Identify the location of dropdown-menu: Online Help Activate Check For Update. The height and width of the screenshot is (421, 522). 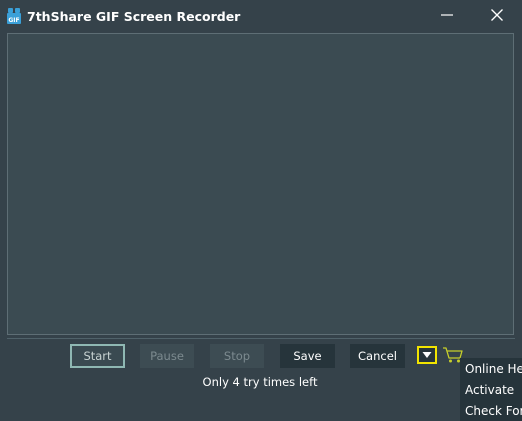
(491, 389).